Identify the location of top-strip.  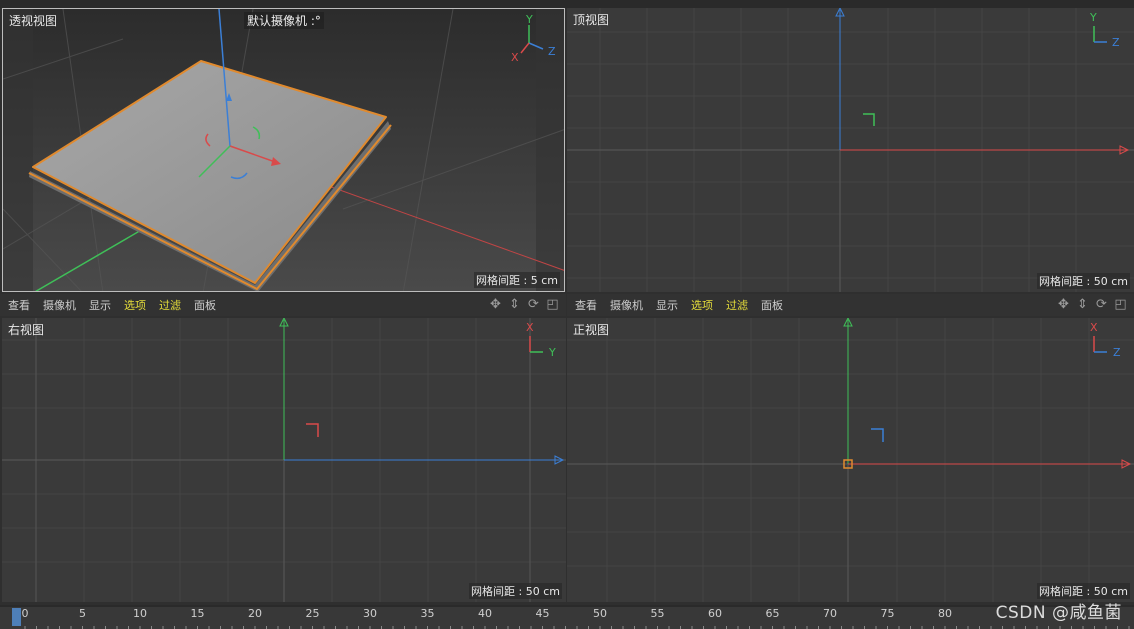
(567, 4).